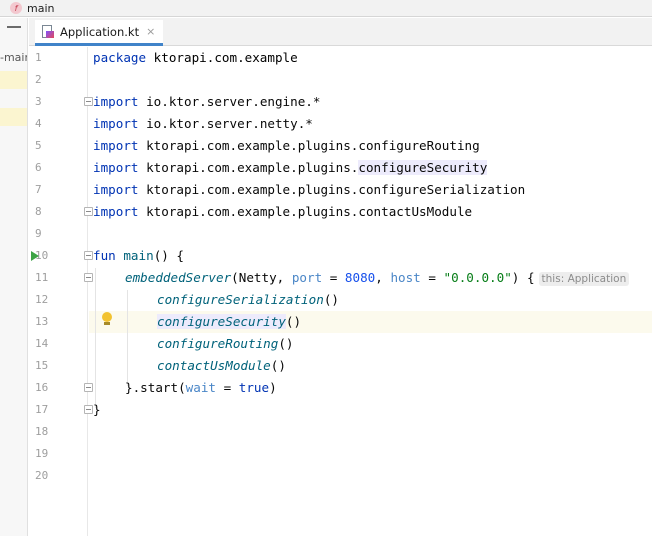 This screenshot has height=536, width=652. Describe the element at coordinates (195, 57) in the screenshot. I see `code-line-1: package ktorapi.com.example` at that location.